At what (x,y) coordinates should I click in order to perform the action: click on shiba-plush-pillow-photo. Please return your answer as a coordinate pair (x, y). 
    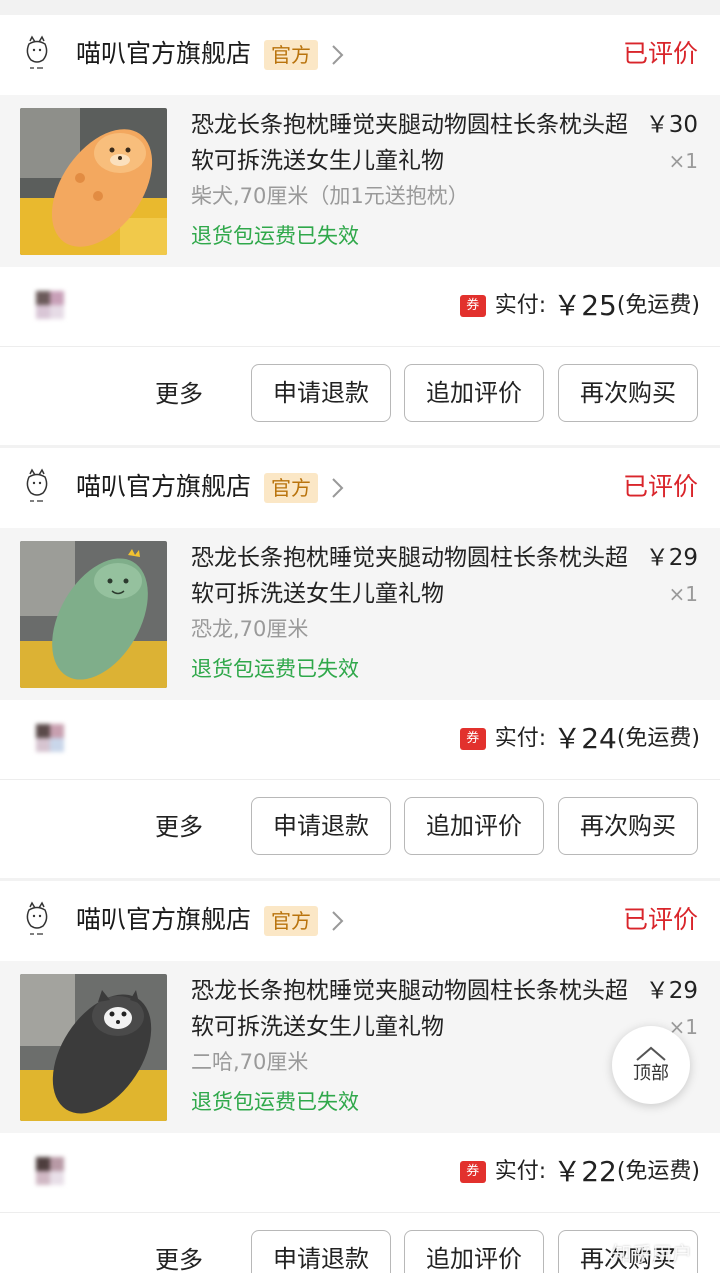
    Looking at the image, I should click on (93, 181).